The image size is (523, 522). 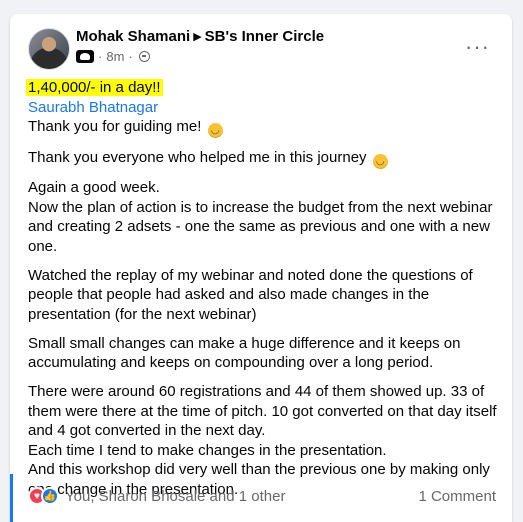 What do you see at coordinates (11, 498) in the screenshot?
I see `focus-accent-bar` at bounding box center [11, 498].